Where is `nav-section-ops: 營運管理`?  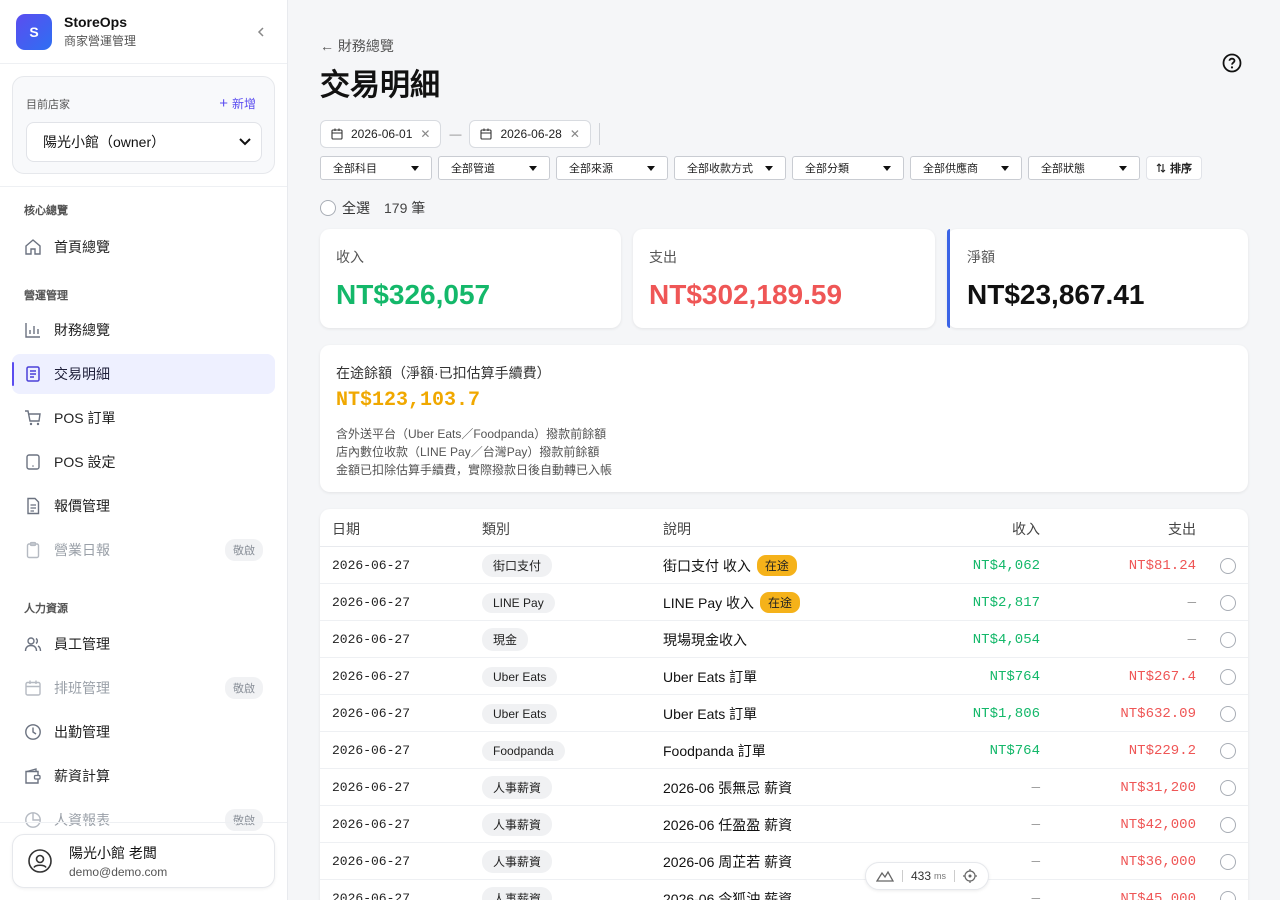 nav-section-ops: 營運管理 is located at coordinates (46, 296).